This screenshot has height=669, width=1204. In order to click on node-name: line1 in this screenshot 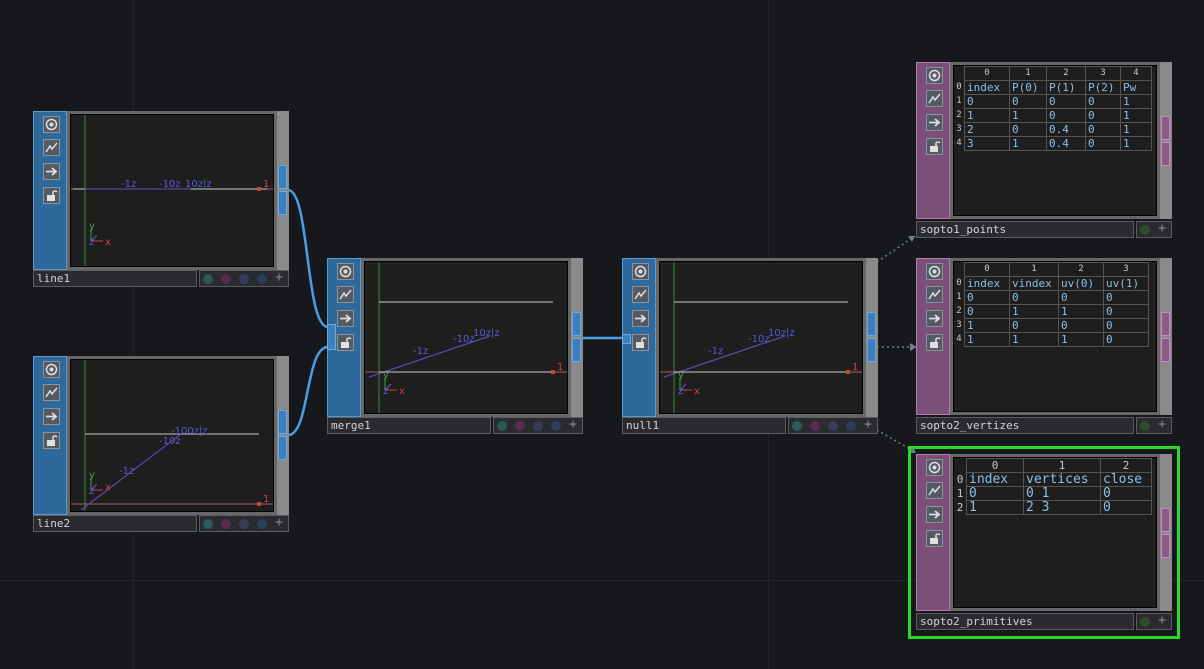, I will do `click(115, 278)`.